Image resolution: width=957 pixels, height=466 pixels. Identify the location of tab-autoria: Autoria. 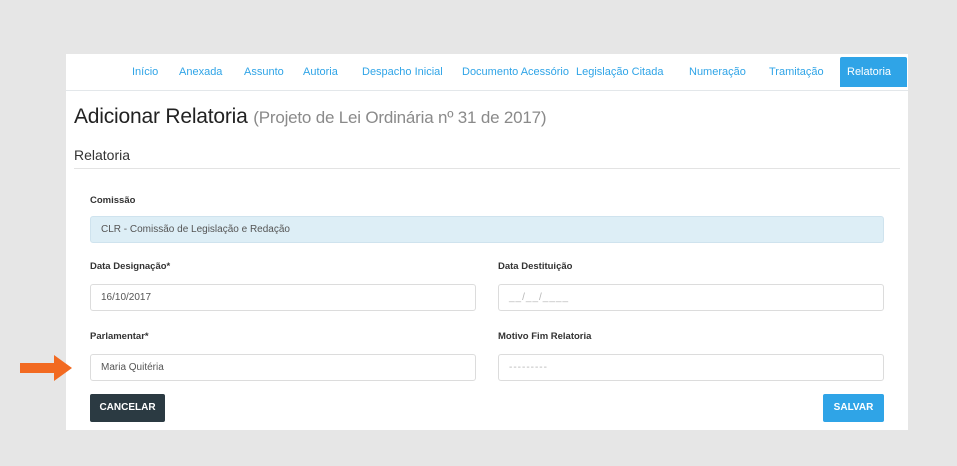
(320, 72).